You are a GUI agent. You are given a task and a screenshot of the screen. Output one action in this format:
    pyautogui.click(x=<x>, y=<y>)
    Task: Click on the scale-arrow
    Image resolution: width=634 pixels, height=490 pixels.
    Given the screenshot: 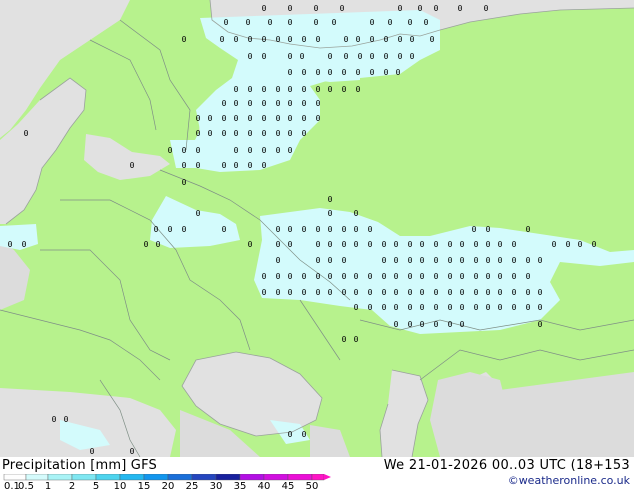 What is the action you would take?
    pyautogui.click(x=327, y=477)
    